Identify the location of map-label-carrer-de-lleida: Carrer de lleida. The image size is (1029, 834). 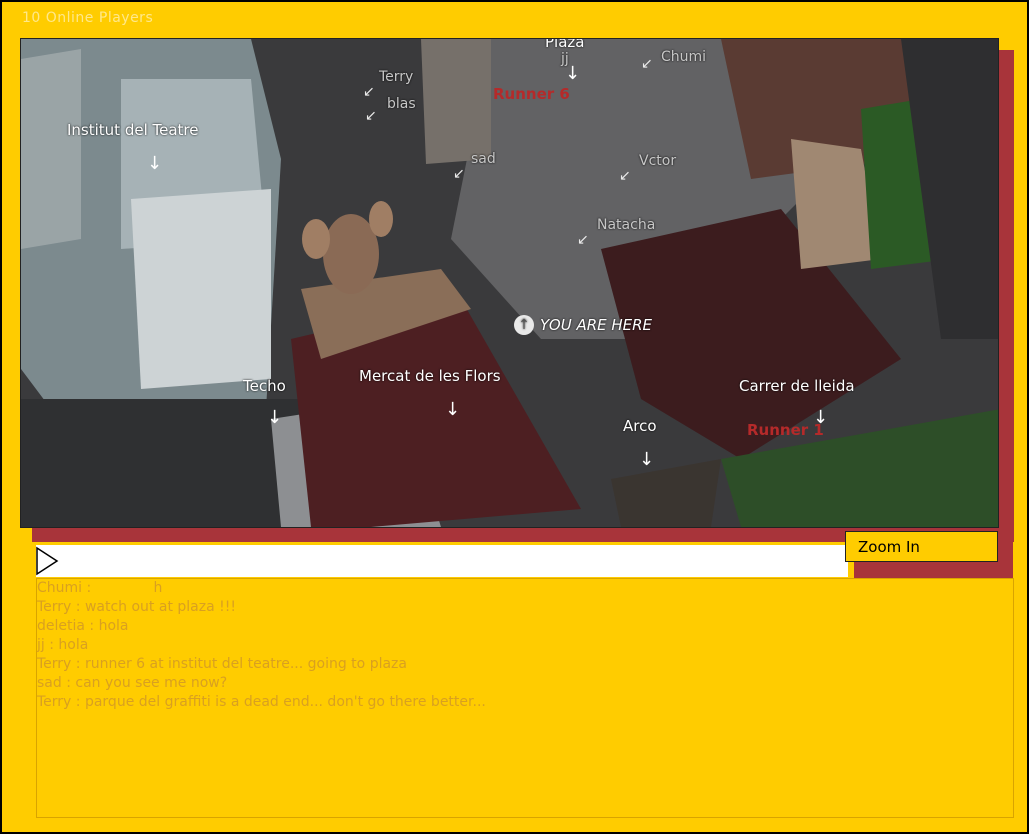
(797, 386).